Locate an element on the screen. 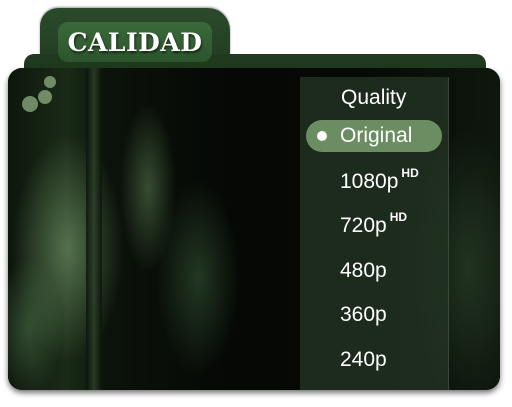 The height and width of the screenshot is (407, 512). quality-option-480p: 480p is located at coordinates (363, 270).